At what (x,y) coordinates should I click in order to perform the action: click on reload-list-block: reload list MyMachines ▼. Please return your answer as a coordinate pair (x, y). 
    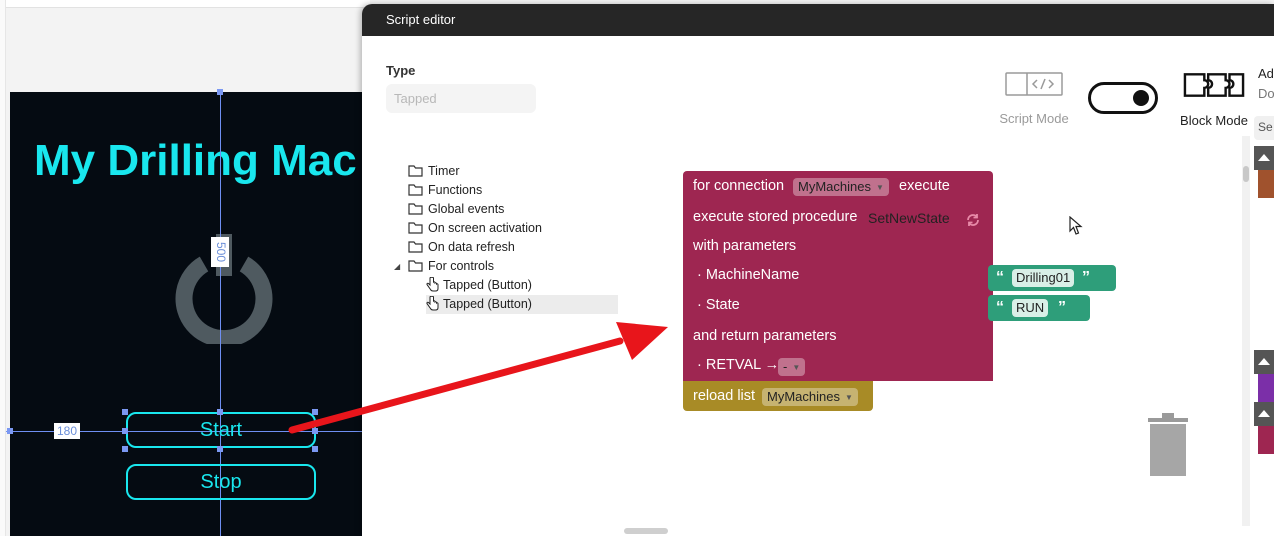
    Looking at the image, I should click on (778, 396).